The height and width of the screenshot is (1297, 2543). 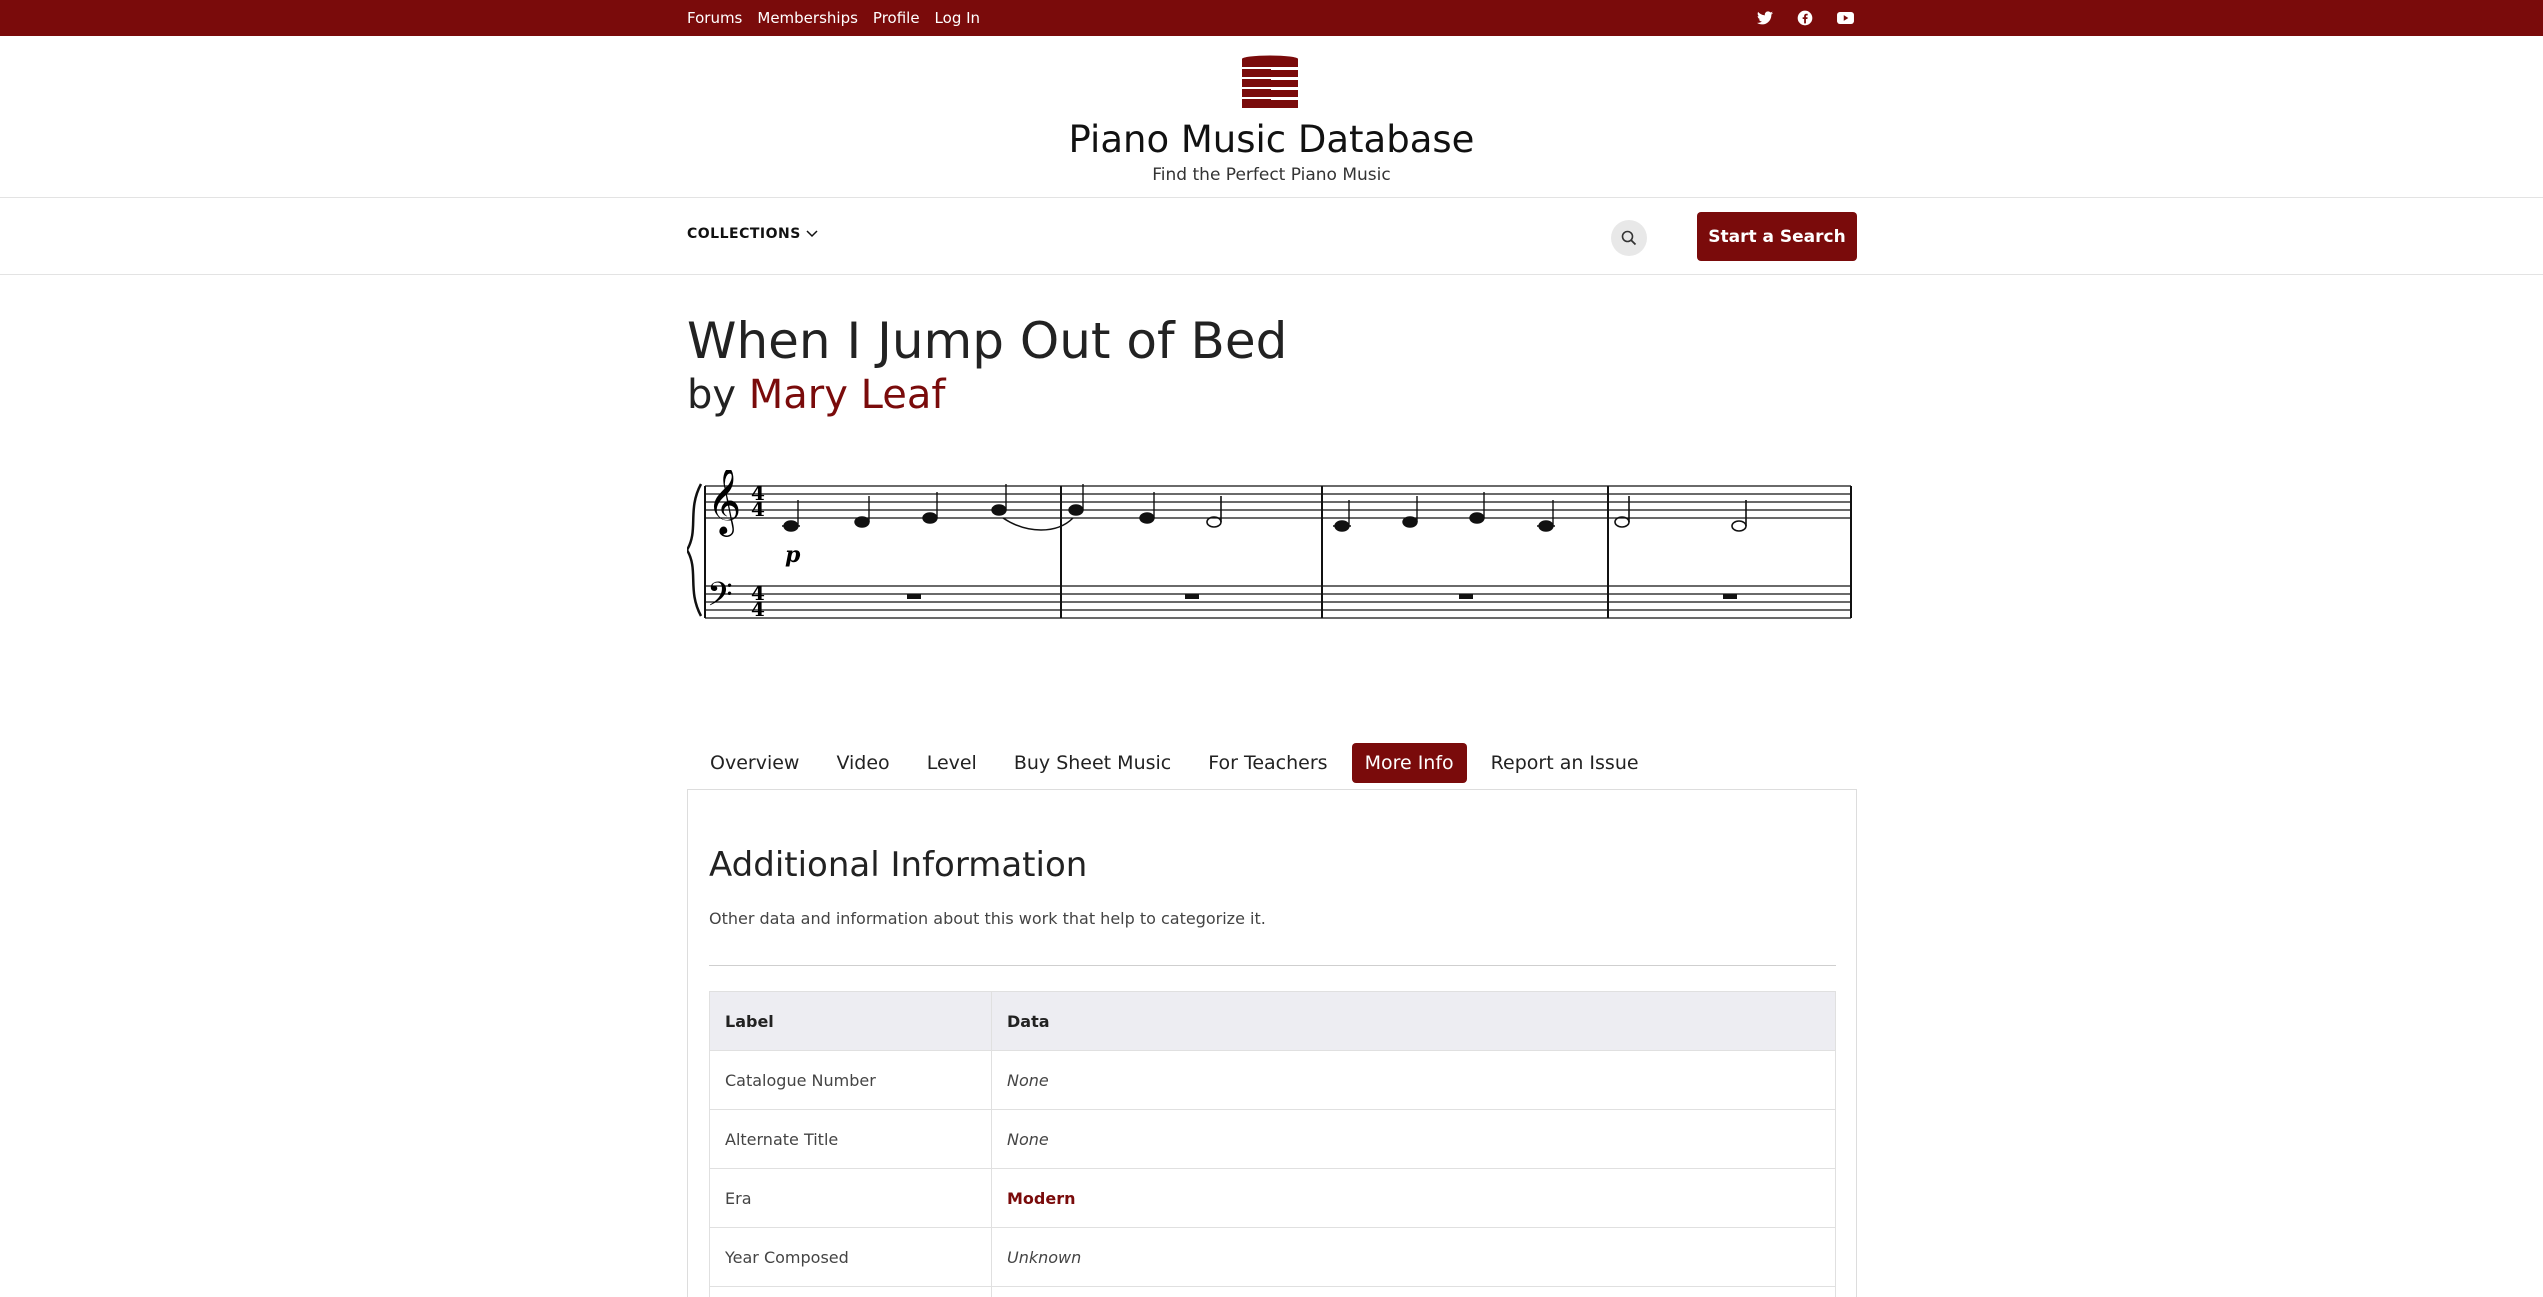 I want to click on panel-title: Additional Information, so click(x=898, y=865).